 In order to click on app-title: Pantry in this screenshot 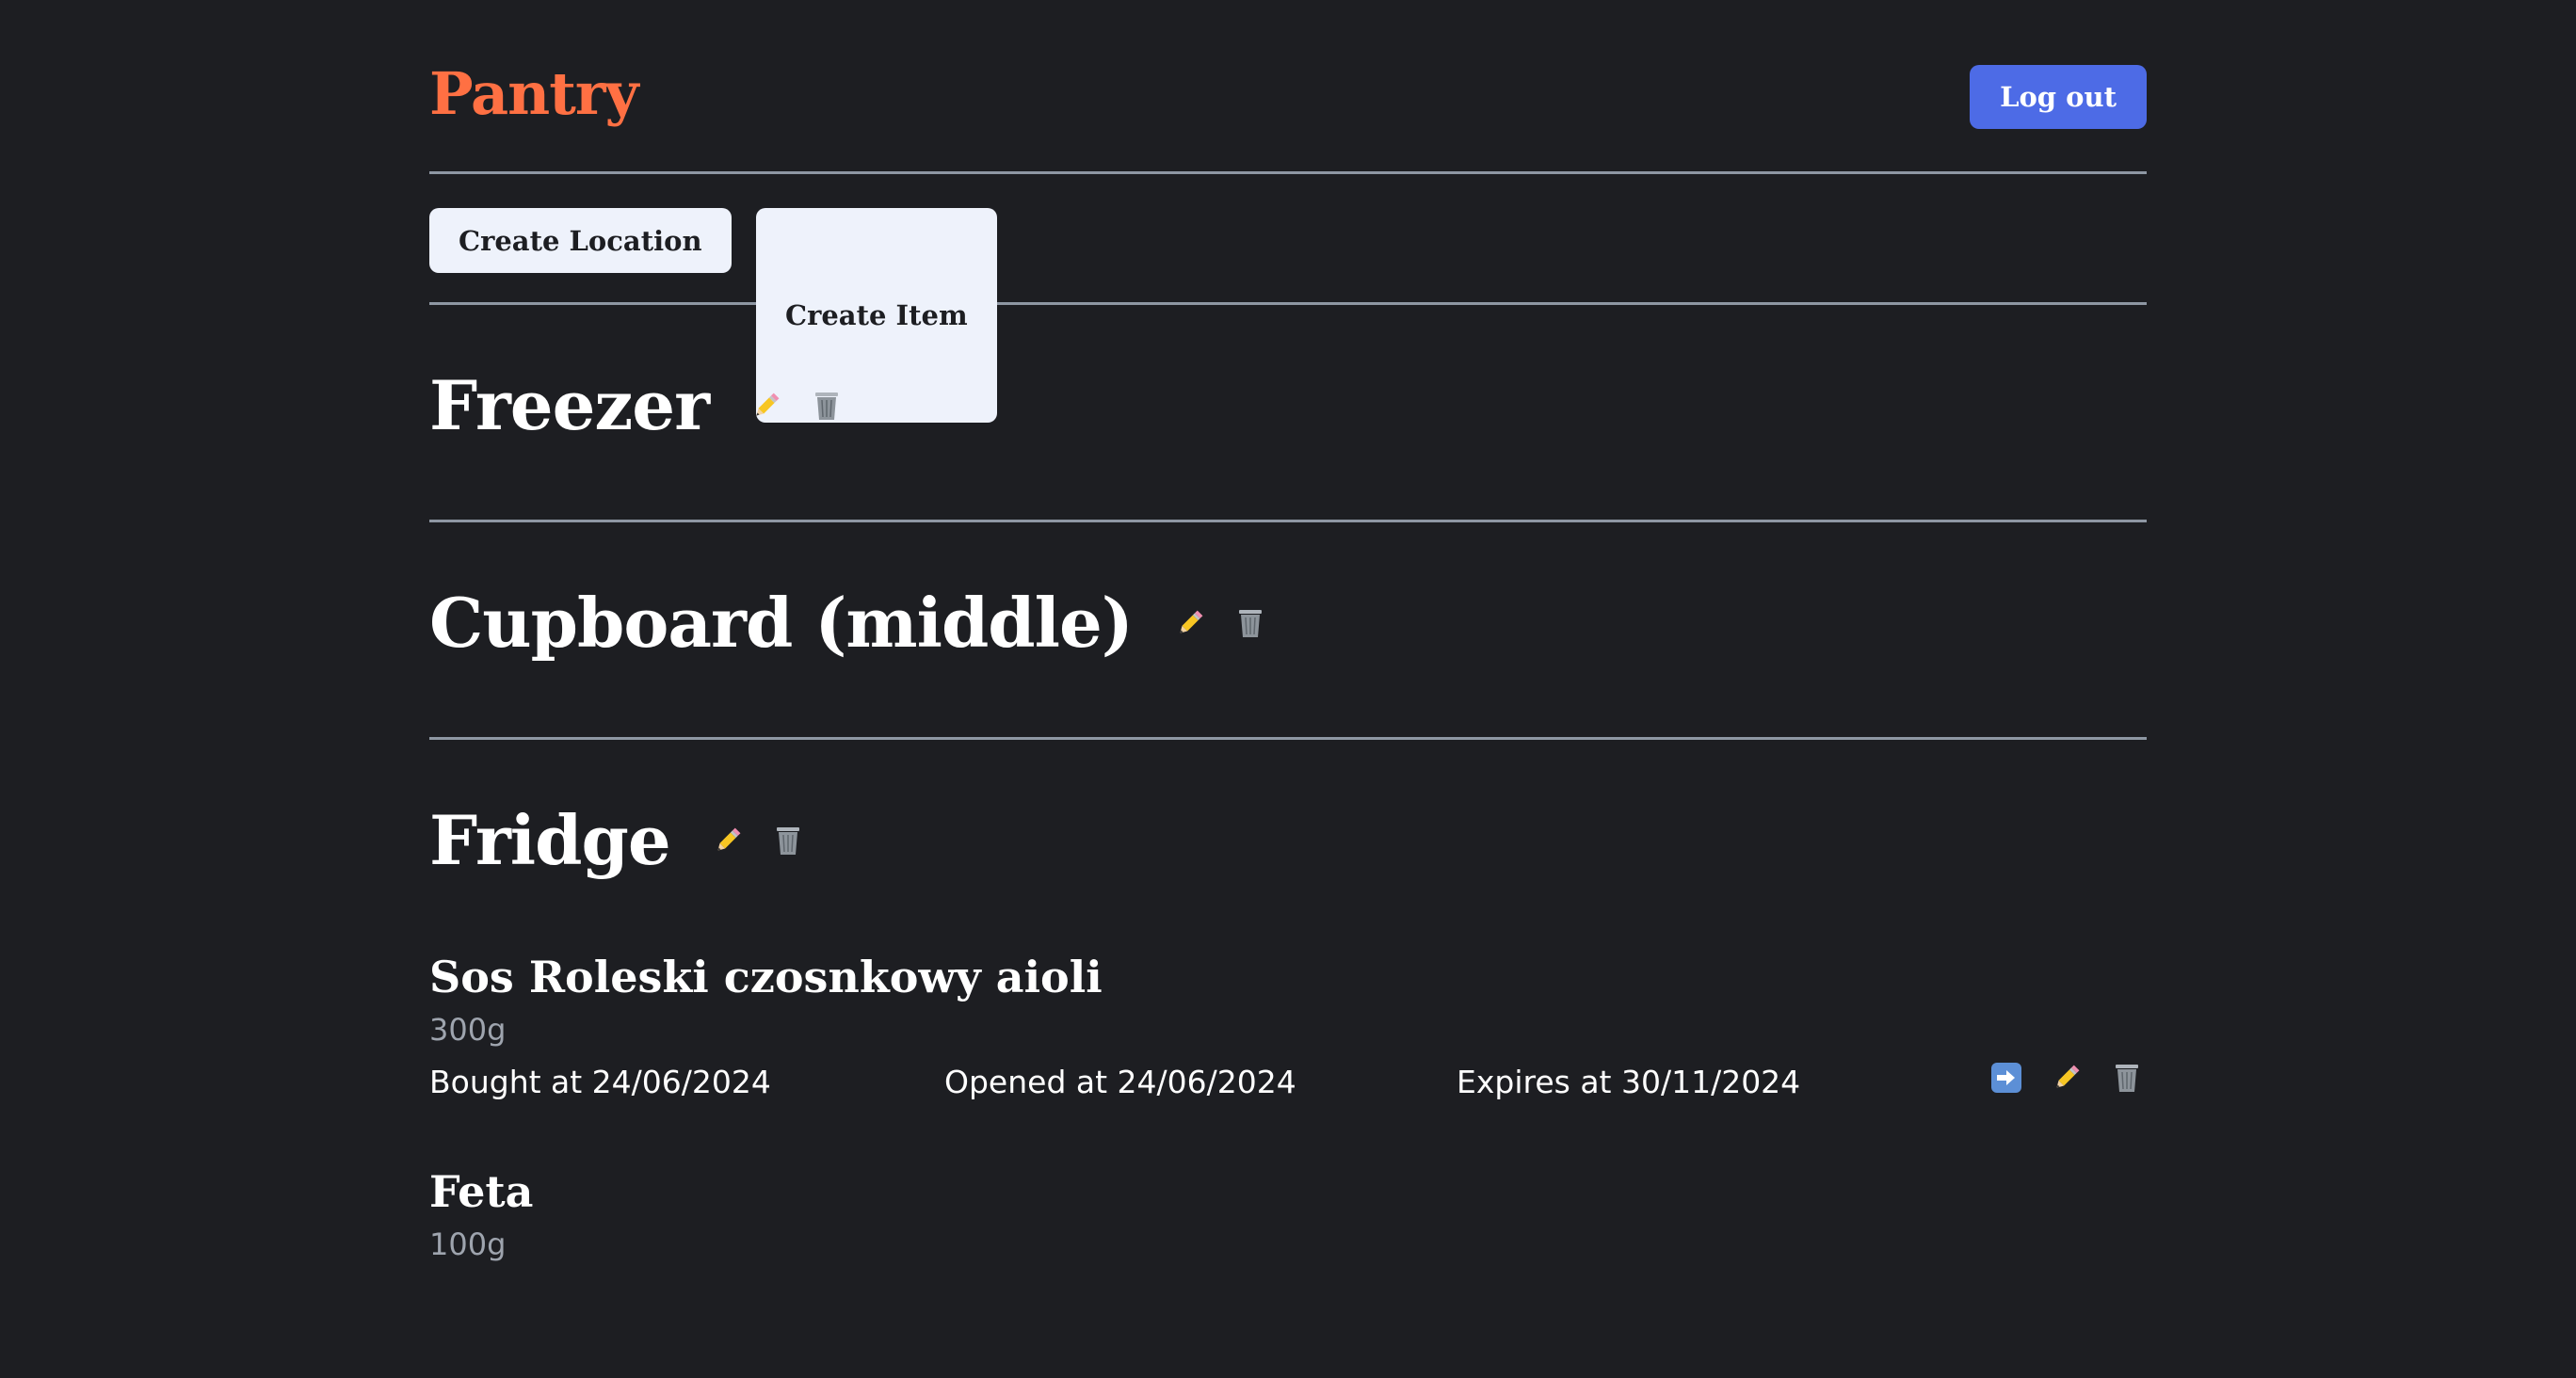, I will do `click(534, 94)`.